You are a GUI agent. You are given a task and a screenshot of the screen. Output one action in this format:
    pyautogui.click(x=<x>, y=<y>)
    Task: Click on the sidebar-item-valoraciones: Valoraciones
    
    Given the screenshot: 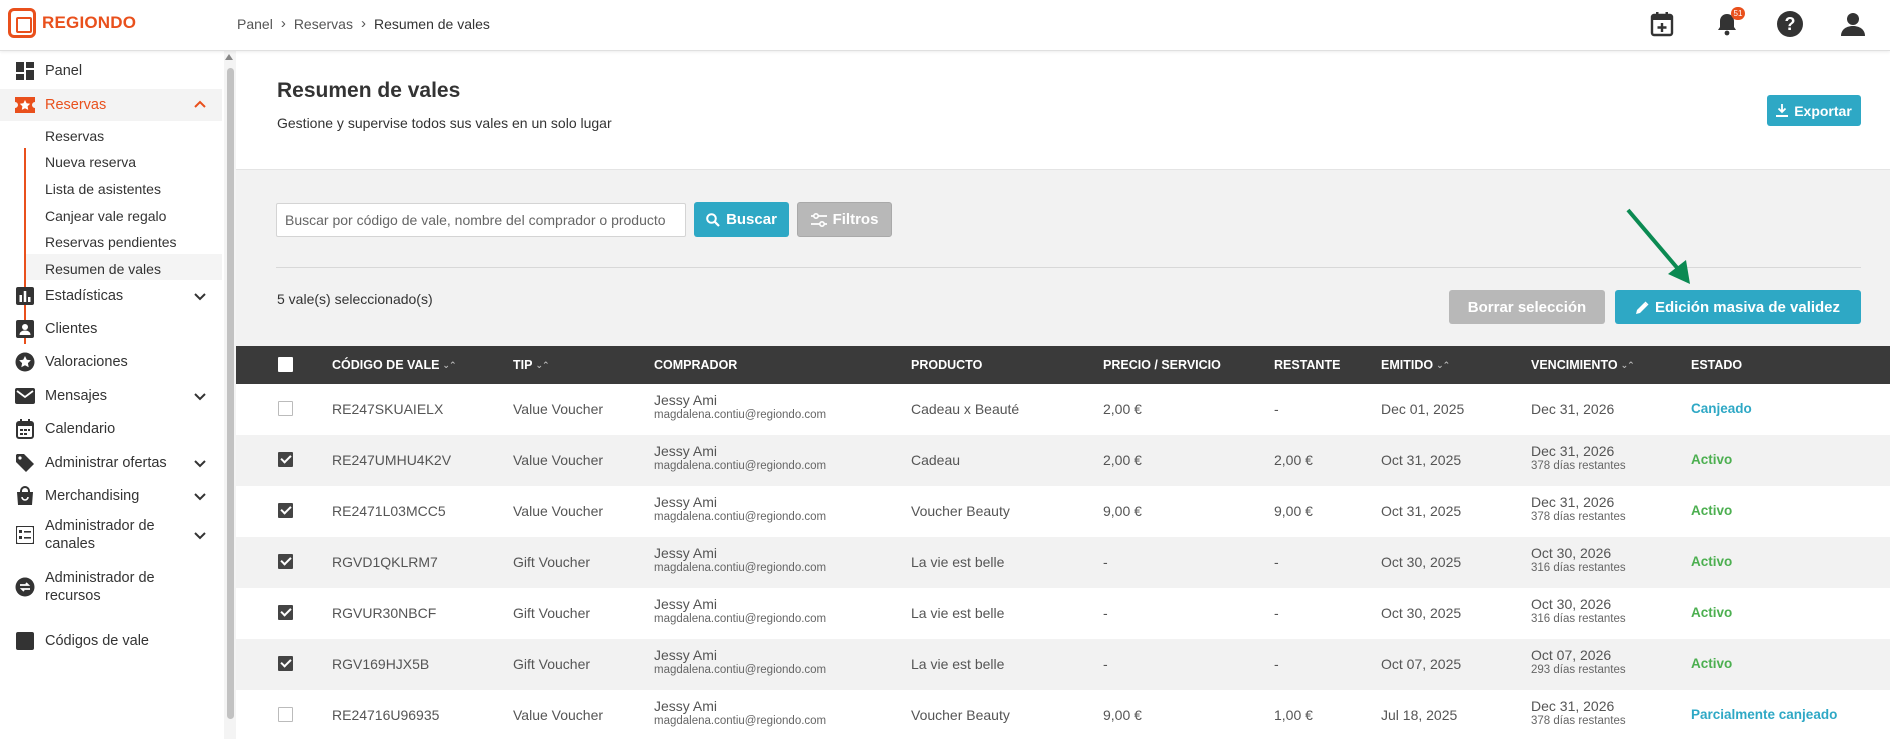 What is the action you would take?
    pyautogui.click(x=111, y=362)
    